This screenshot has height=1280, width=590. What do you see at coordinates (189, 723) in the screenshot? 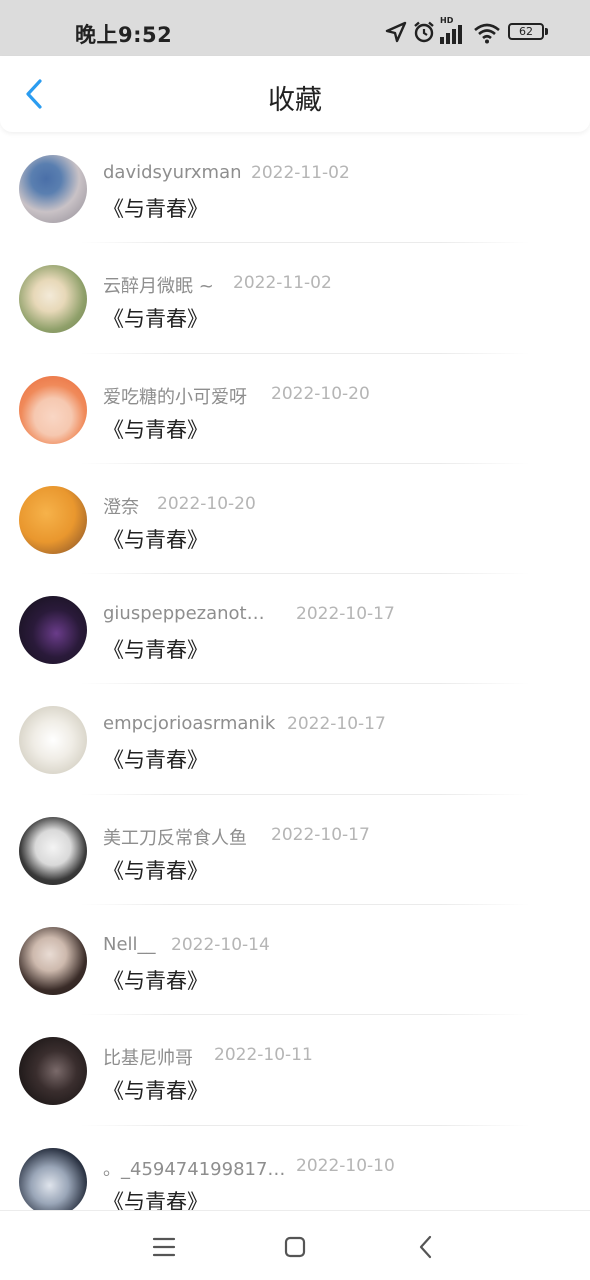
I see `username: empcjorioasrmanik` at bounding box center [189, 723].